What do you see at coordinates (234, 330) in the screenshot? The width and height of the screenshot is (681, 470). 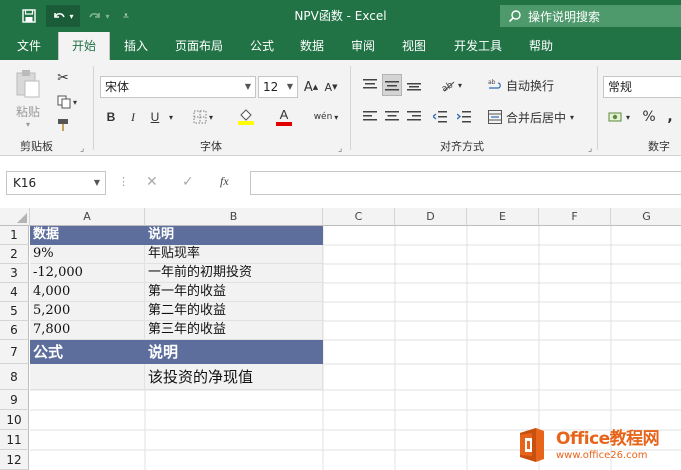 I see `cell-b6: 第三年的收益` at bounding box center [234, 330].